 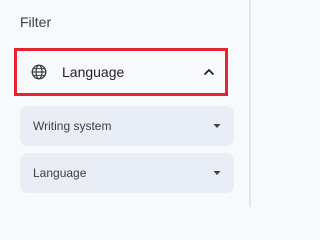 What do you see at coordinates (36, 22) in the screenshot?
I see `filter-heading: Filter` at bounding box center [36, 22].